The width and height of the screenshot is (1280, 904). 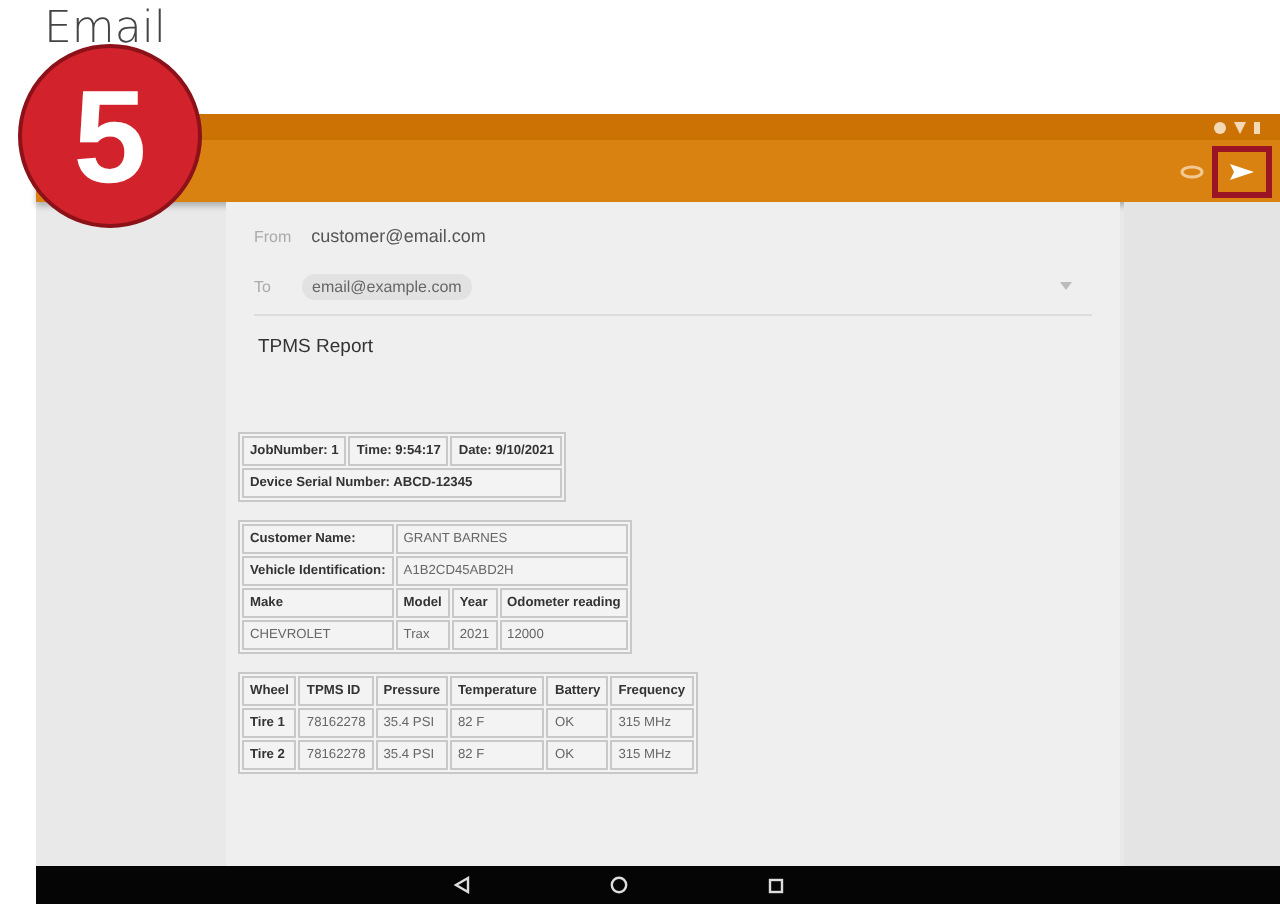 I want to click on subject-field: TPMS Report, so click(x=673, y=374).